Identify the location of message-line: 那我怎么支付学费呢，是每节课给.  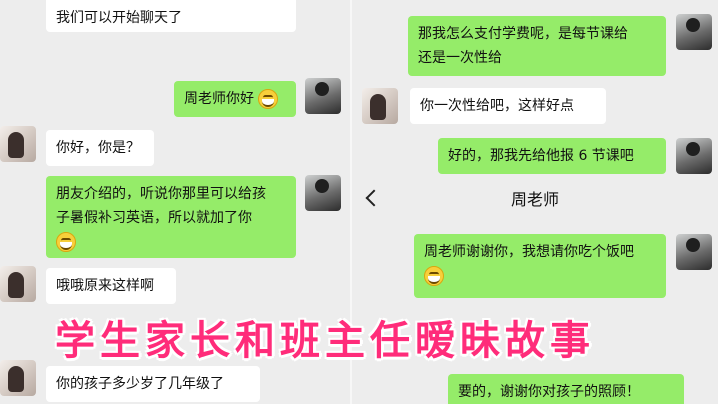
(523, 34).